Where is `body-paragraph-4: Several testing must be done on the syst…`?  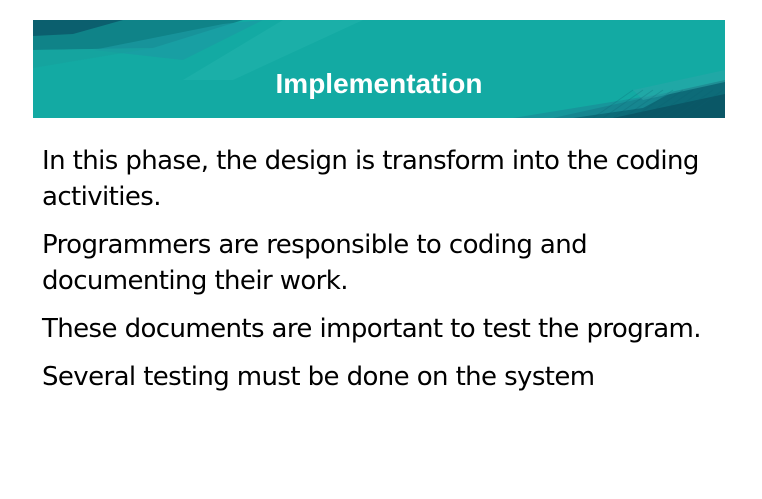 body-paragraph-4: Several testing must be done on the syst… is located at coordinates (318, 377).